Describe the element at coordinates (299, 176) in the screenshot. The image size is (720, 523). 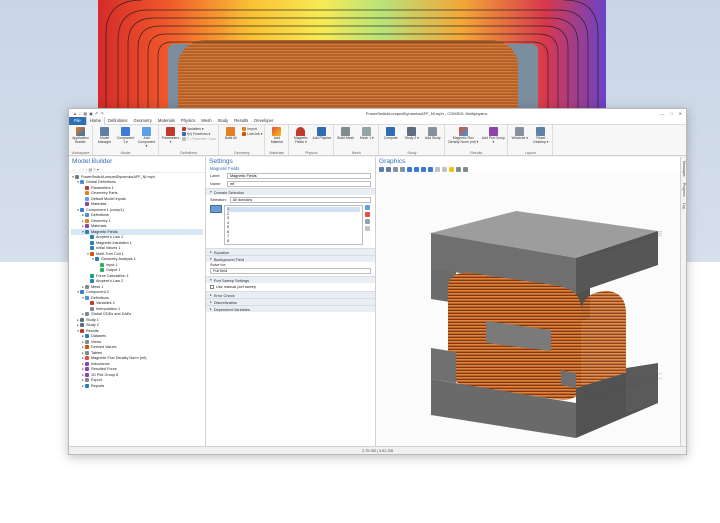
I see `label-field` at that location.